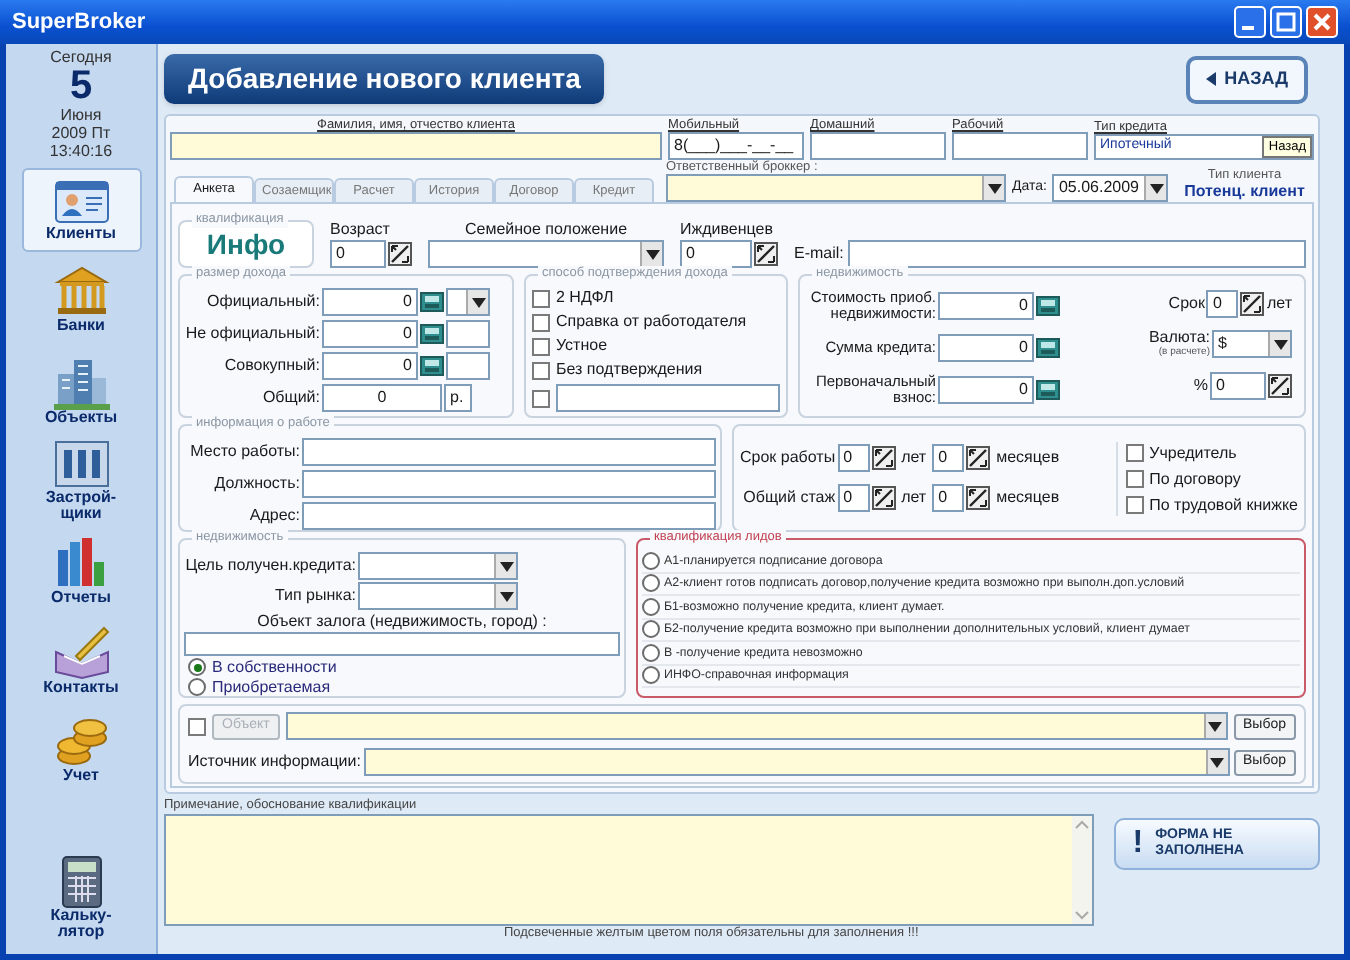  Describe the element at coordinates (1286, 22) in the screenshot. I see `maximize-icon` at that location.